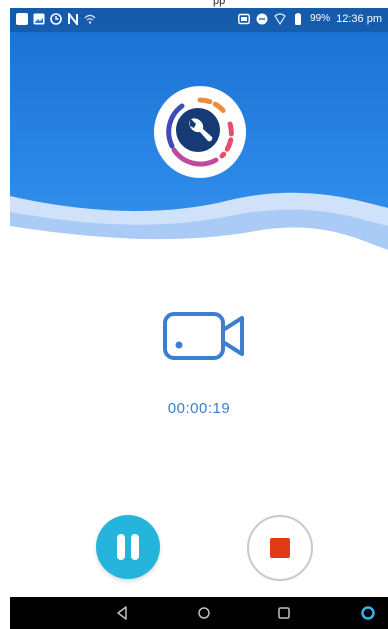 The image size is (388, 629). I want to click on wifi-off-icon, so click(90, 19).